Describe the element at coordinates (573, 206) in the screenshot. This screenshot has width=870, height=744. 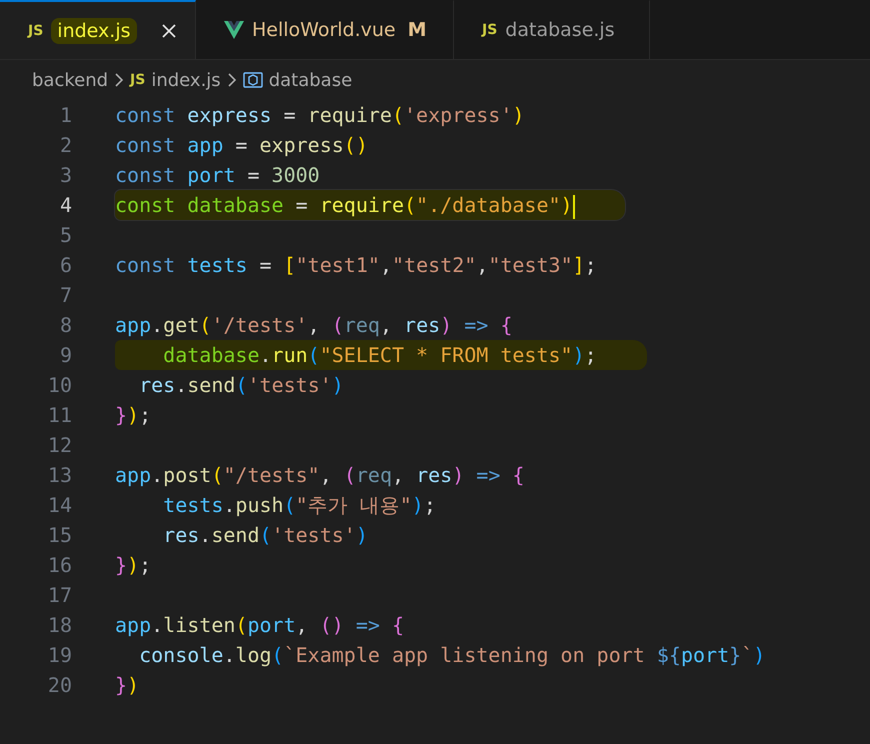
I see `text-cursor` at that location.